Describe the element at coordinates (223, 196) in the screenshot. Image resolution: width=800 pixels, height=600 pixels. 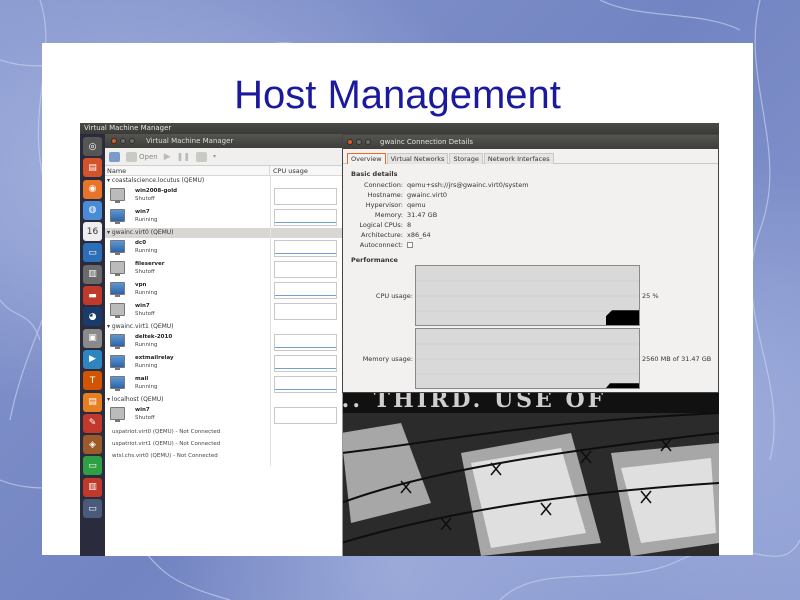
I see `vm-row: win2008-gold Shutoff` at that location.